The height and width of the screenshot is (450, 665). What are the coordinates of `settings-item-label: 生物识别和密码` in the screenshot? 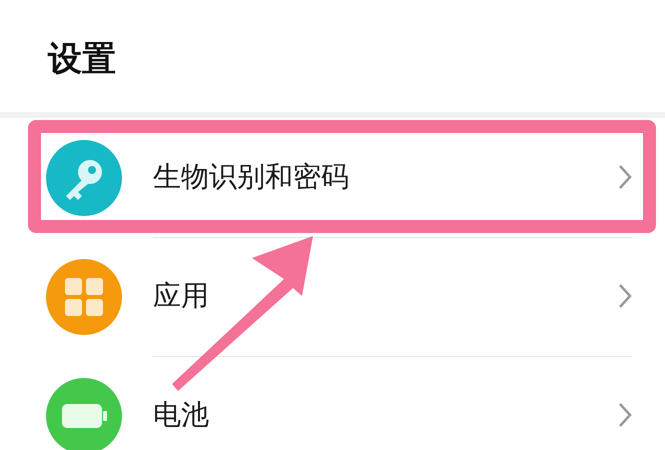 It's located at (385, 177).